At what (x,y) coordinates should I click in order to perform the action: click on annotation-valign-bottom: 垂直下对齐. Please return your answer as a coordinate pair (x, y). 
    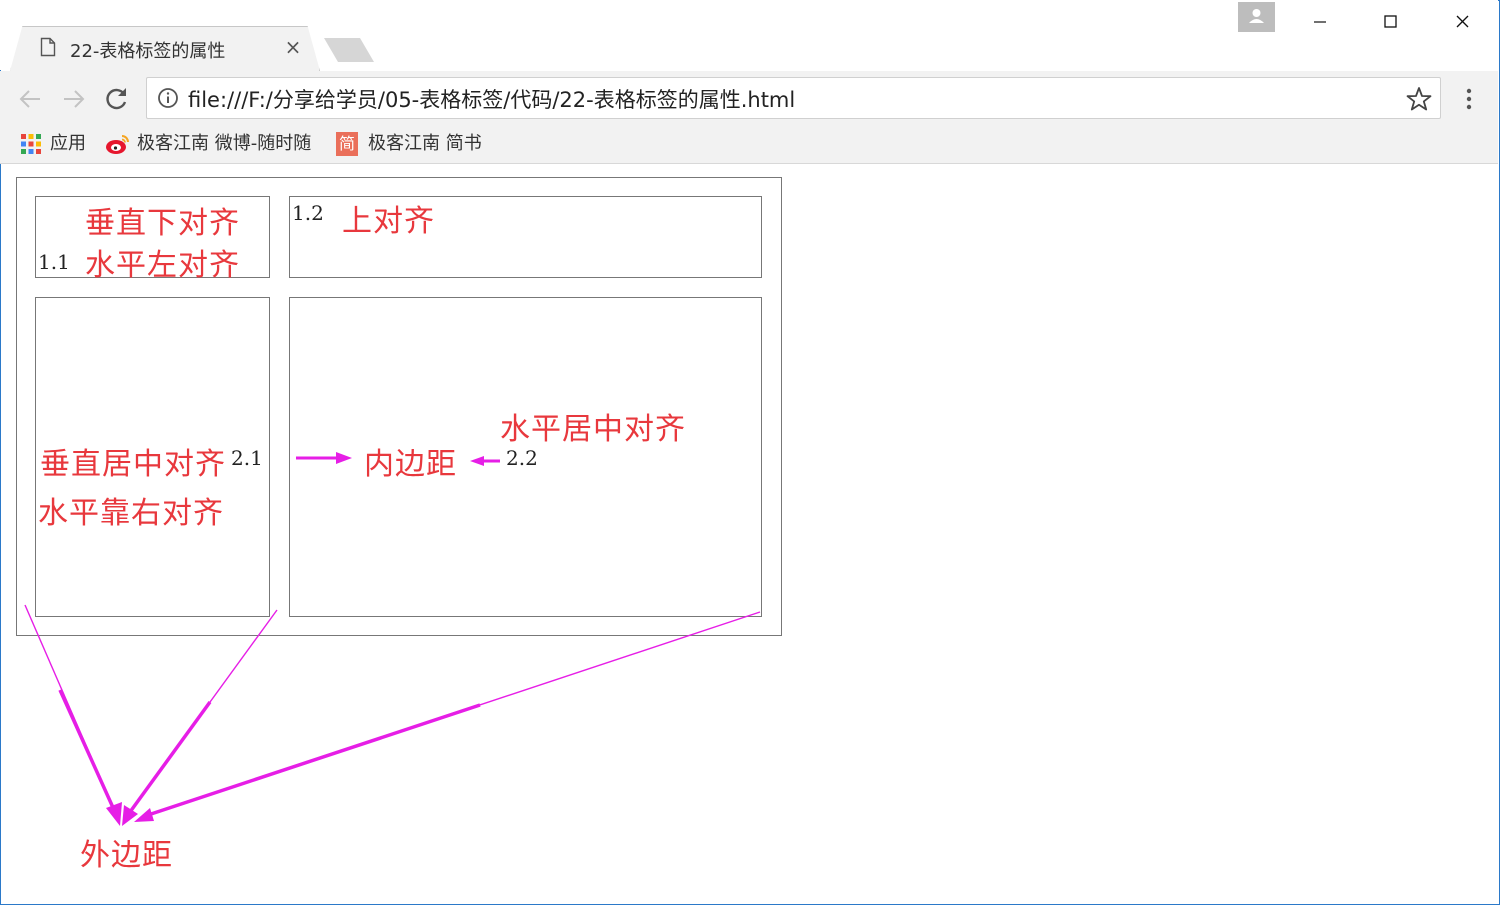
    Looking at the image, I should click on (162, 223).